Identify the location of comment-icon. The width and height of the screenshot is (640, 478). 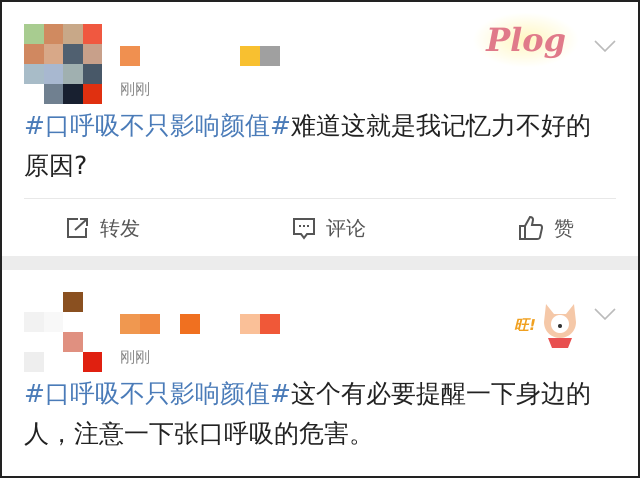
(304, 228).